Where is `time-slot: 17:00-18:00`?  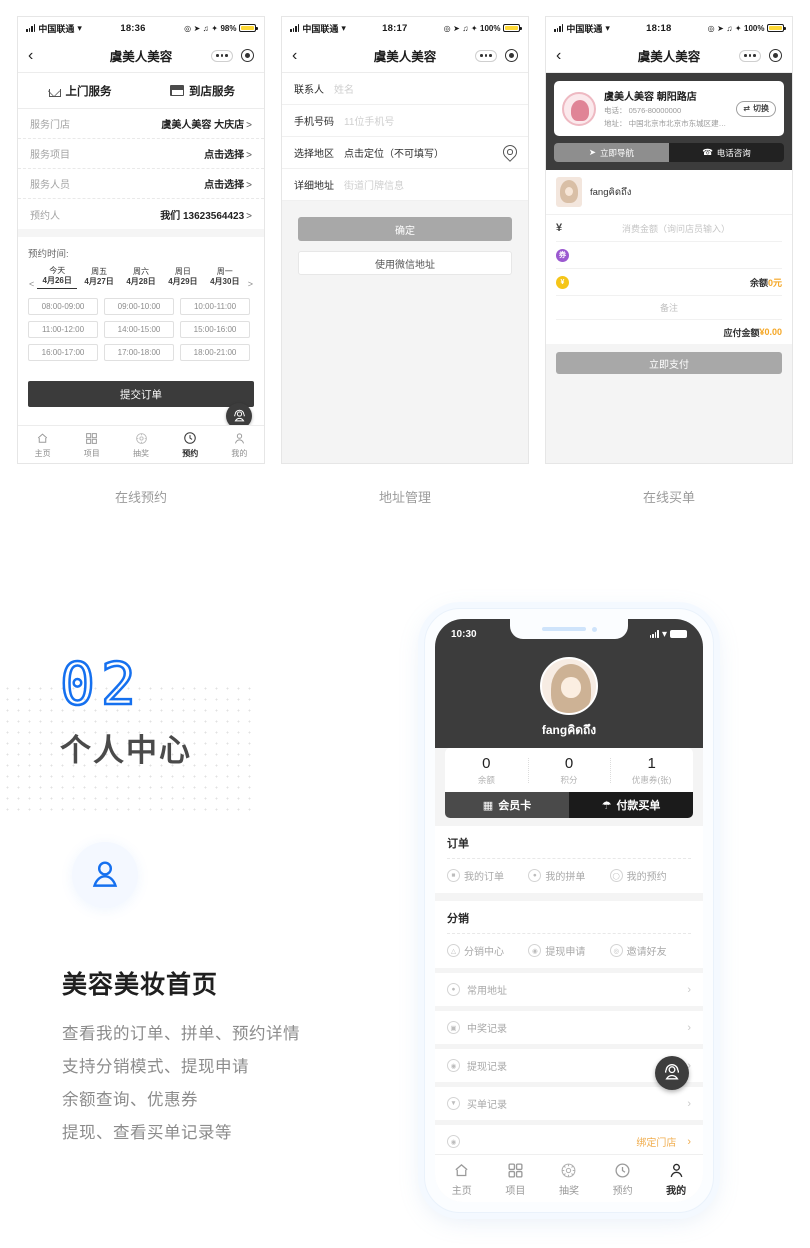 time-slot: 17:00-18:00 is located at coordinates (139, 352).